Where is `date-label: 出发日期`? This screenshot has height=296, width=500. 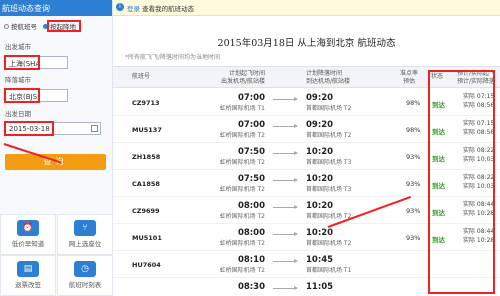 date-label: 出发日期 is located at coordinates (18, 114).